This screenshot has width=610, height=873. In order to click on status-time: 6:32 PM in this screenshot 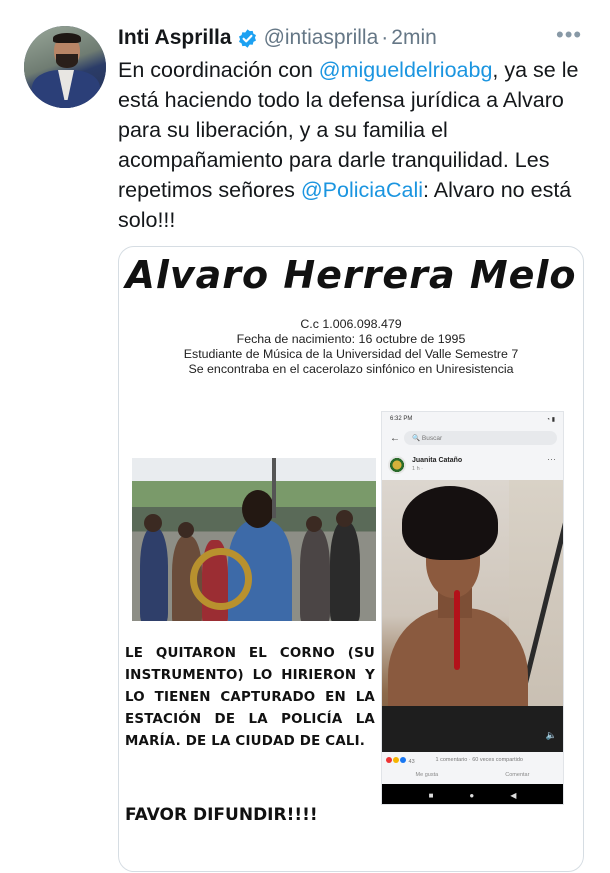, I will do `click(401, 419)`.